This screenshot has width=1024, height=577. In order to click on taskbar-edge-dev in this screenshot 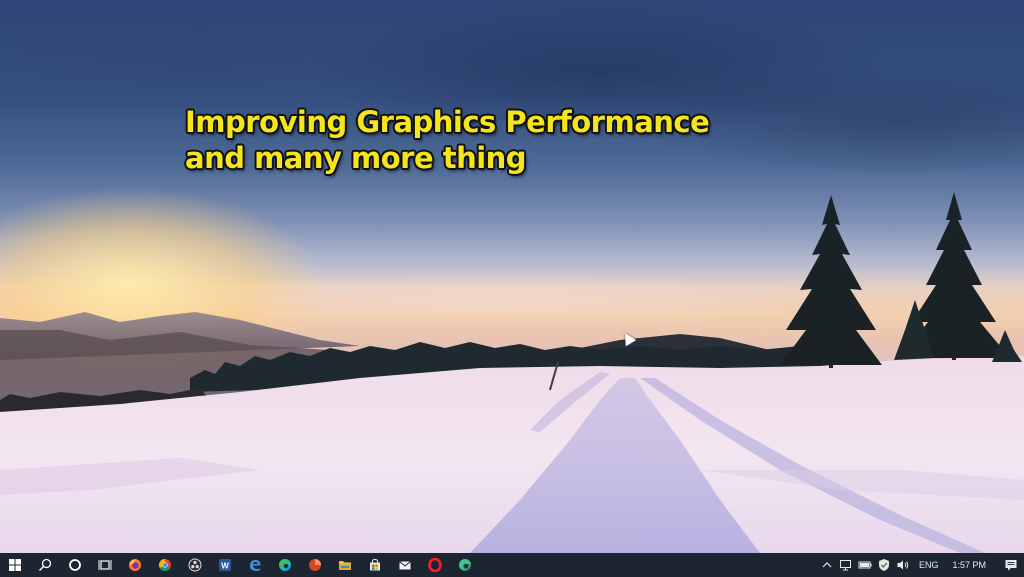, I will do `click(465, 565)`.